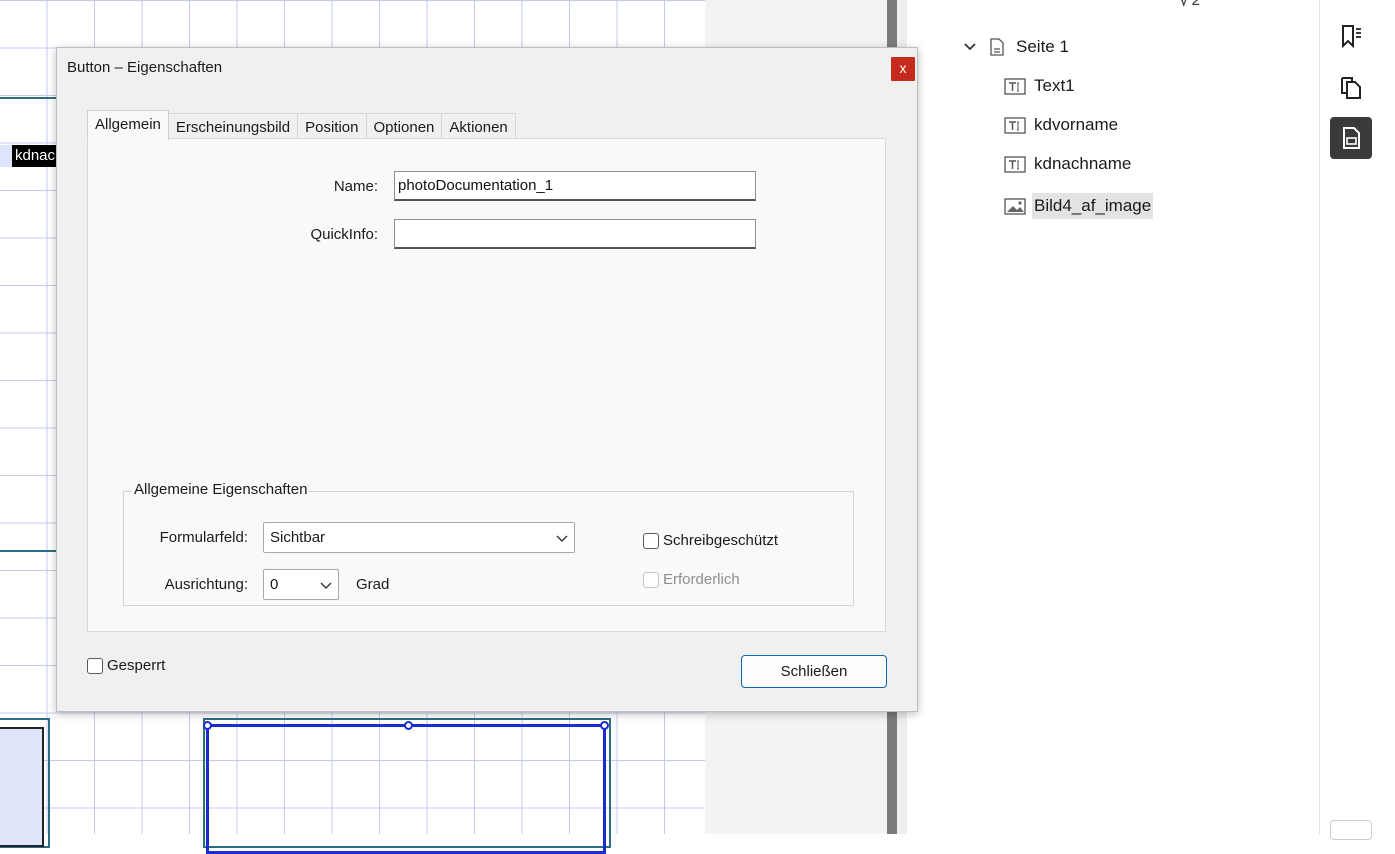 This screenshot has width=1395, height=854. I want to click on tree-item-label: kdvorname, so click(1076, 124).